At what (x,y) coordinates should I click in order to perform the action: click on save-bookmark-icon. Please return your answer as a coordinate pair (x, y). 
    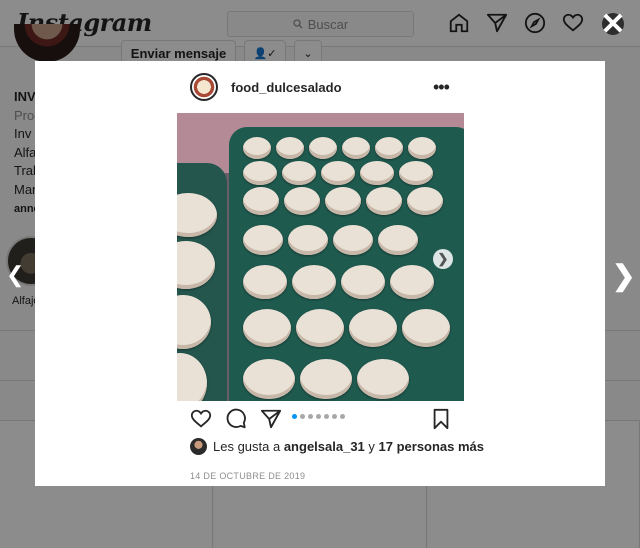
    Looking at the image, I should click on (441, 419).